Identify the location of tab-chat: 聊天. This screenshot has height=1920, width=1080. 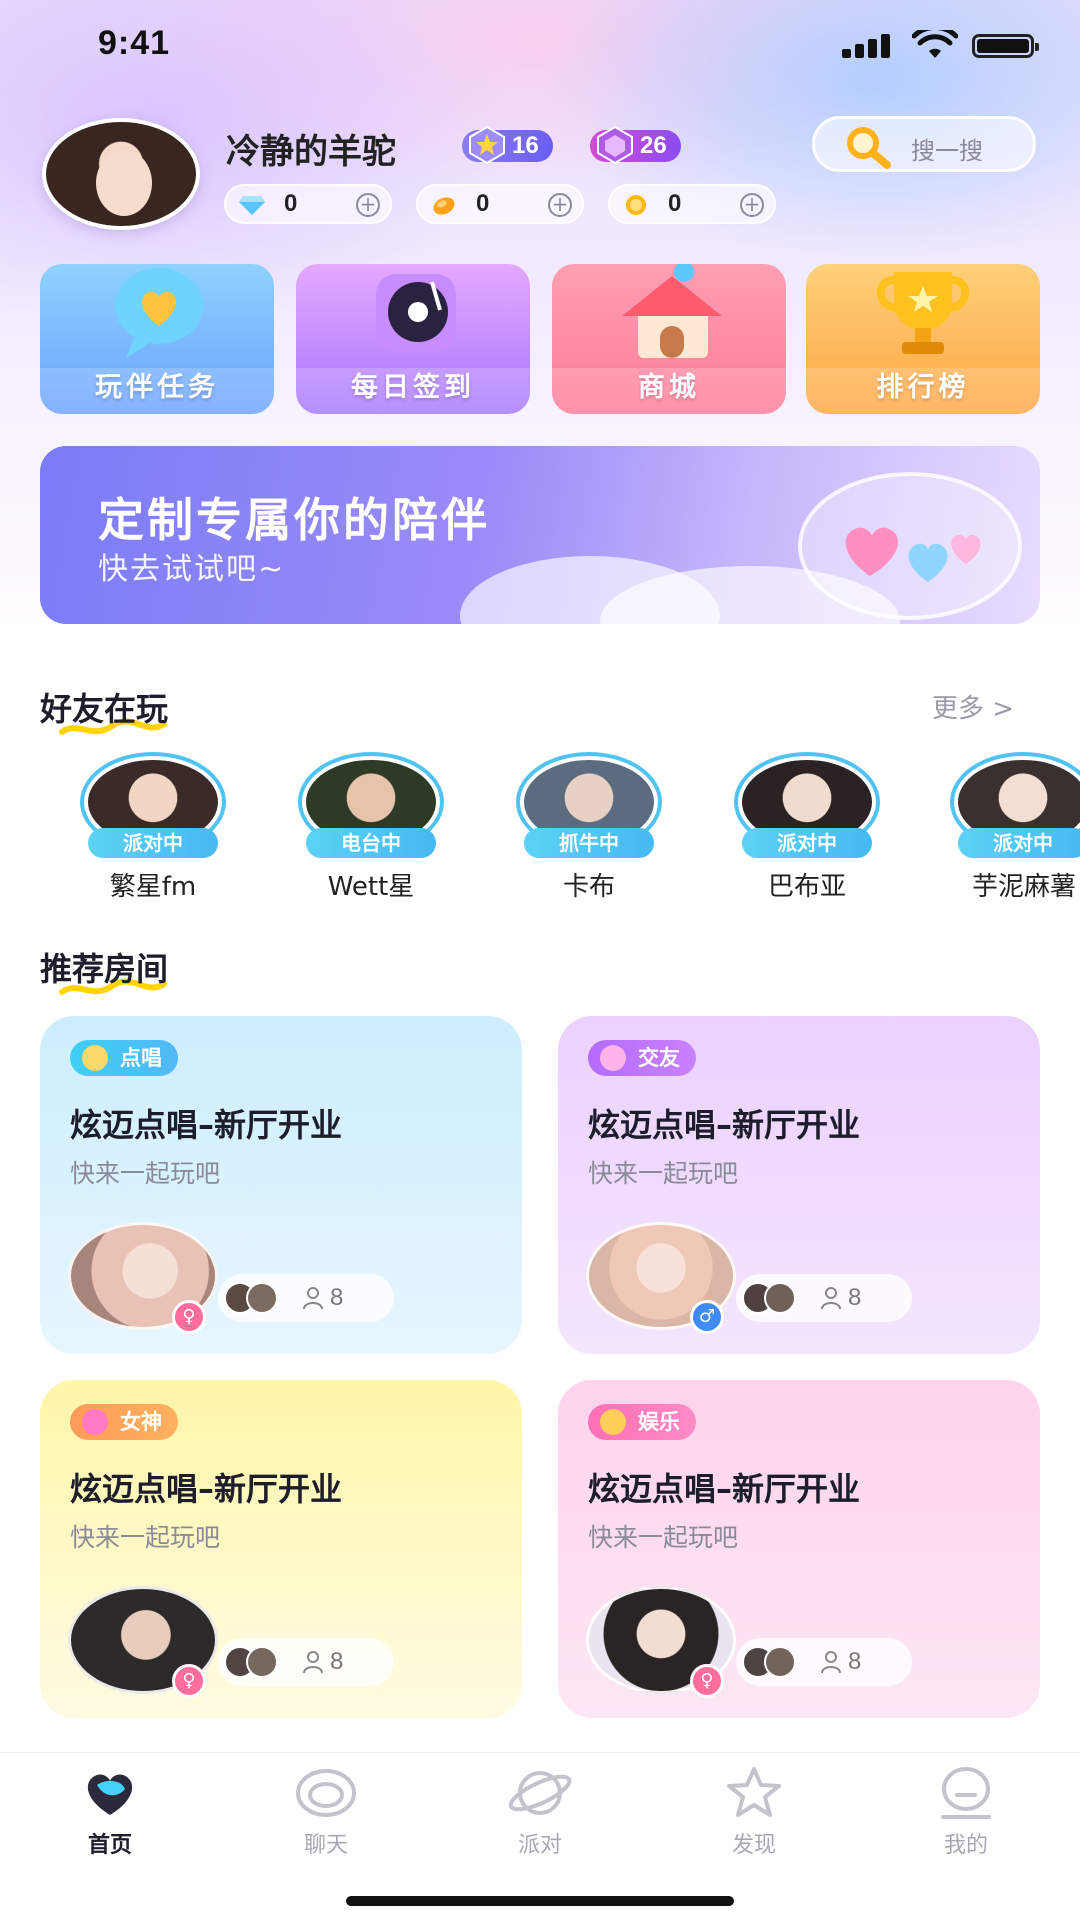
(326, 1820).